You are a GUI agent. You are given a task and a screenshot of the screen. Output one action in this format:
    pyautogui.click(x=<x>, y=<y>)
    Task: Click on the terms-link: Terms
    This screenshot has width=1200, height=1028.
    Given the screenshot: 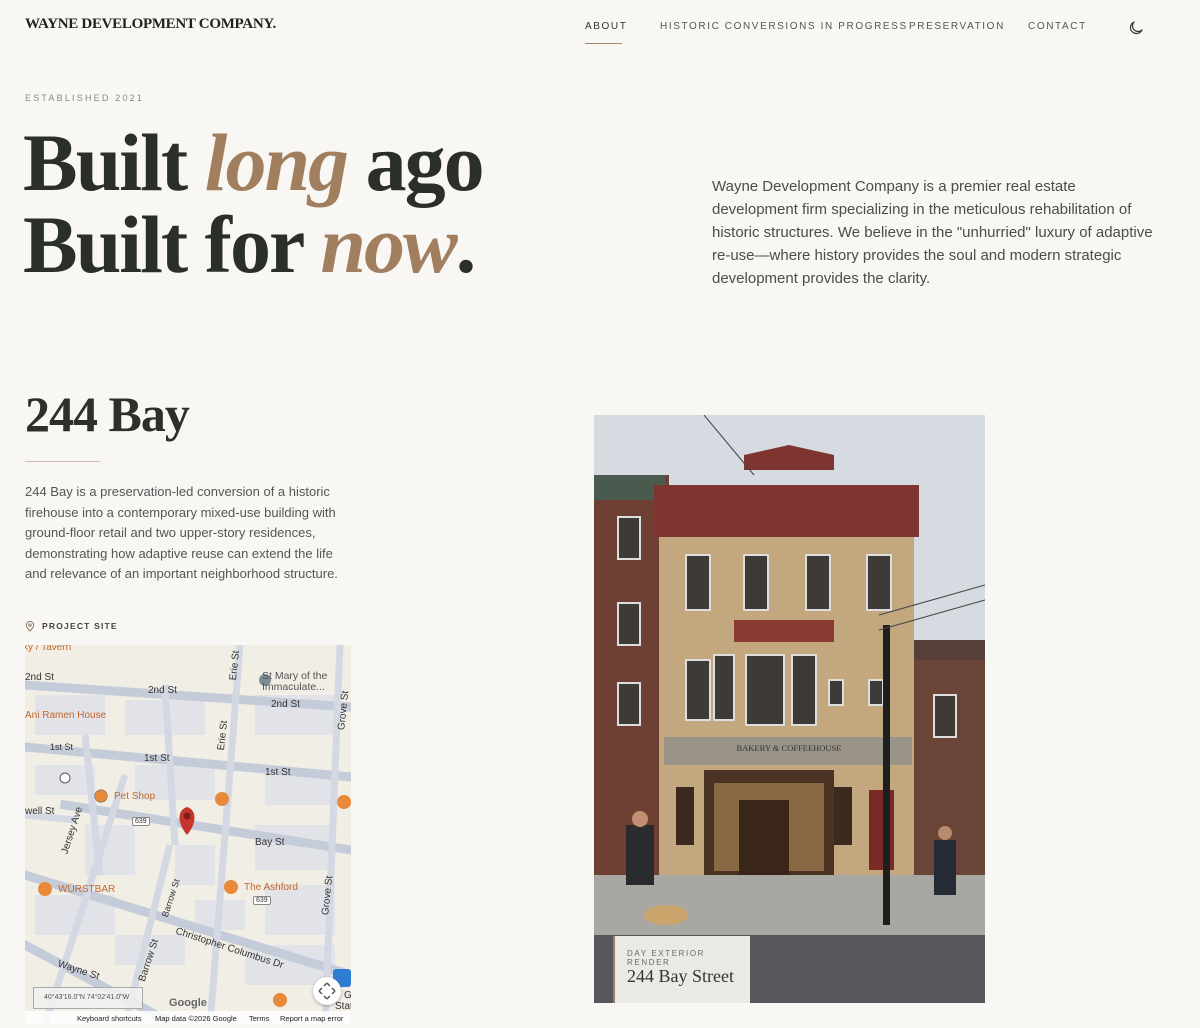 What is the action you would take?
    pyautogui.click(x=259, y=1018)
    